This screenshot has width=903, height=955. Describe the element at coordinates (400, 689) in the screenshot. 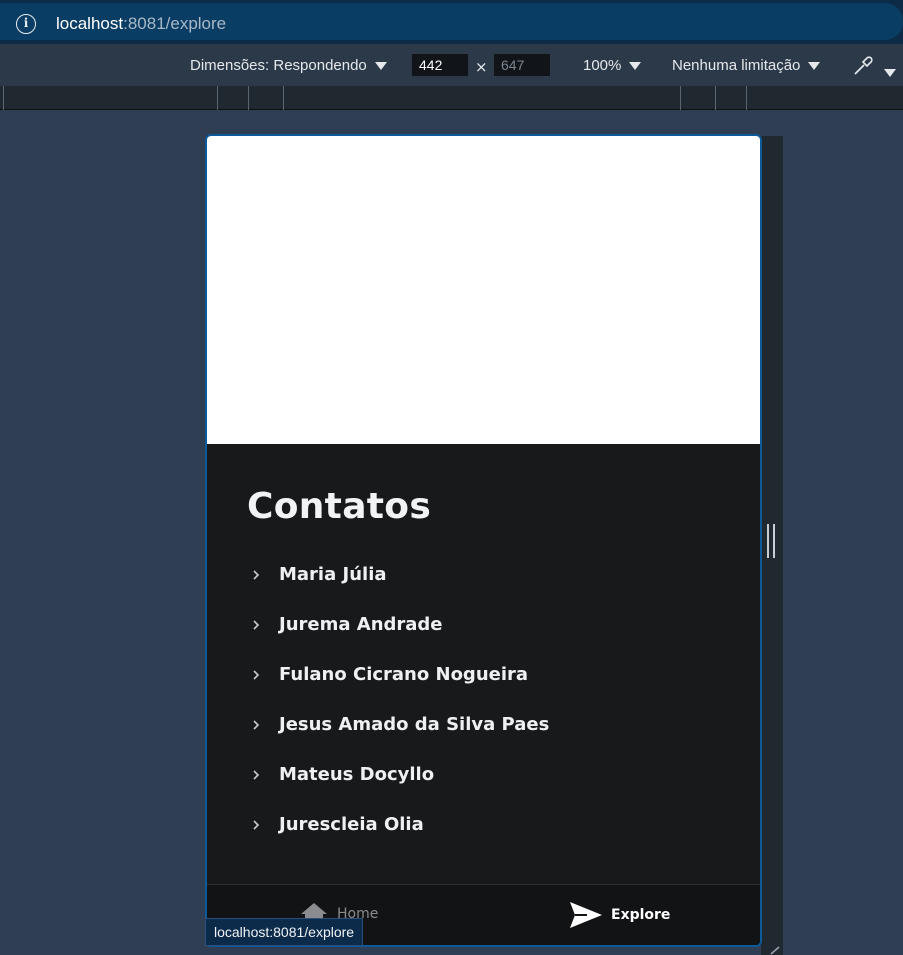

I see `list-item: Fulano Cicrano Nogueira` at that location.